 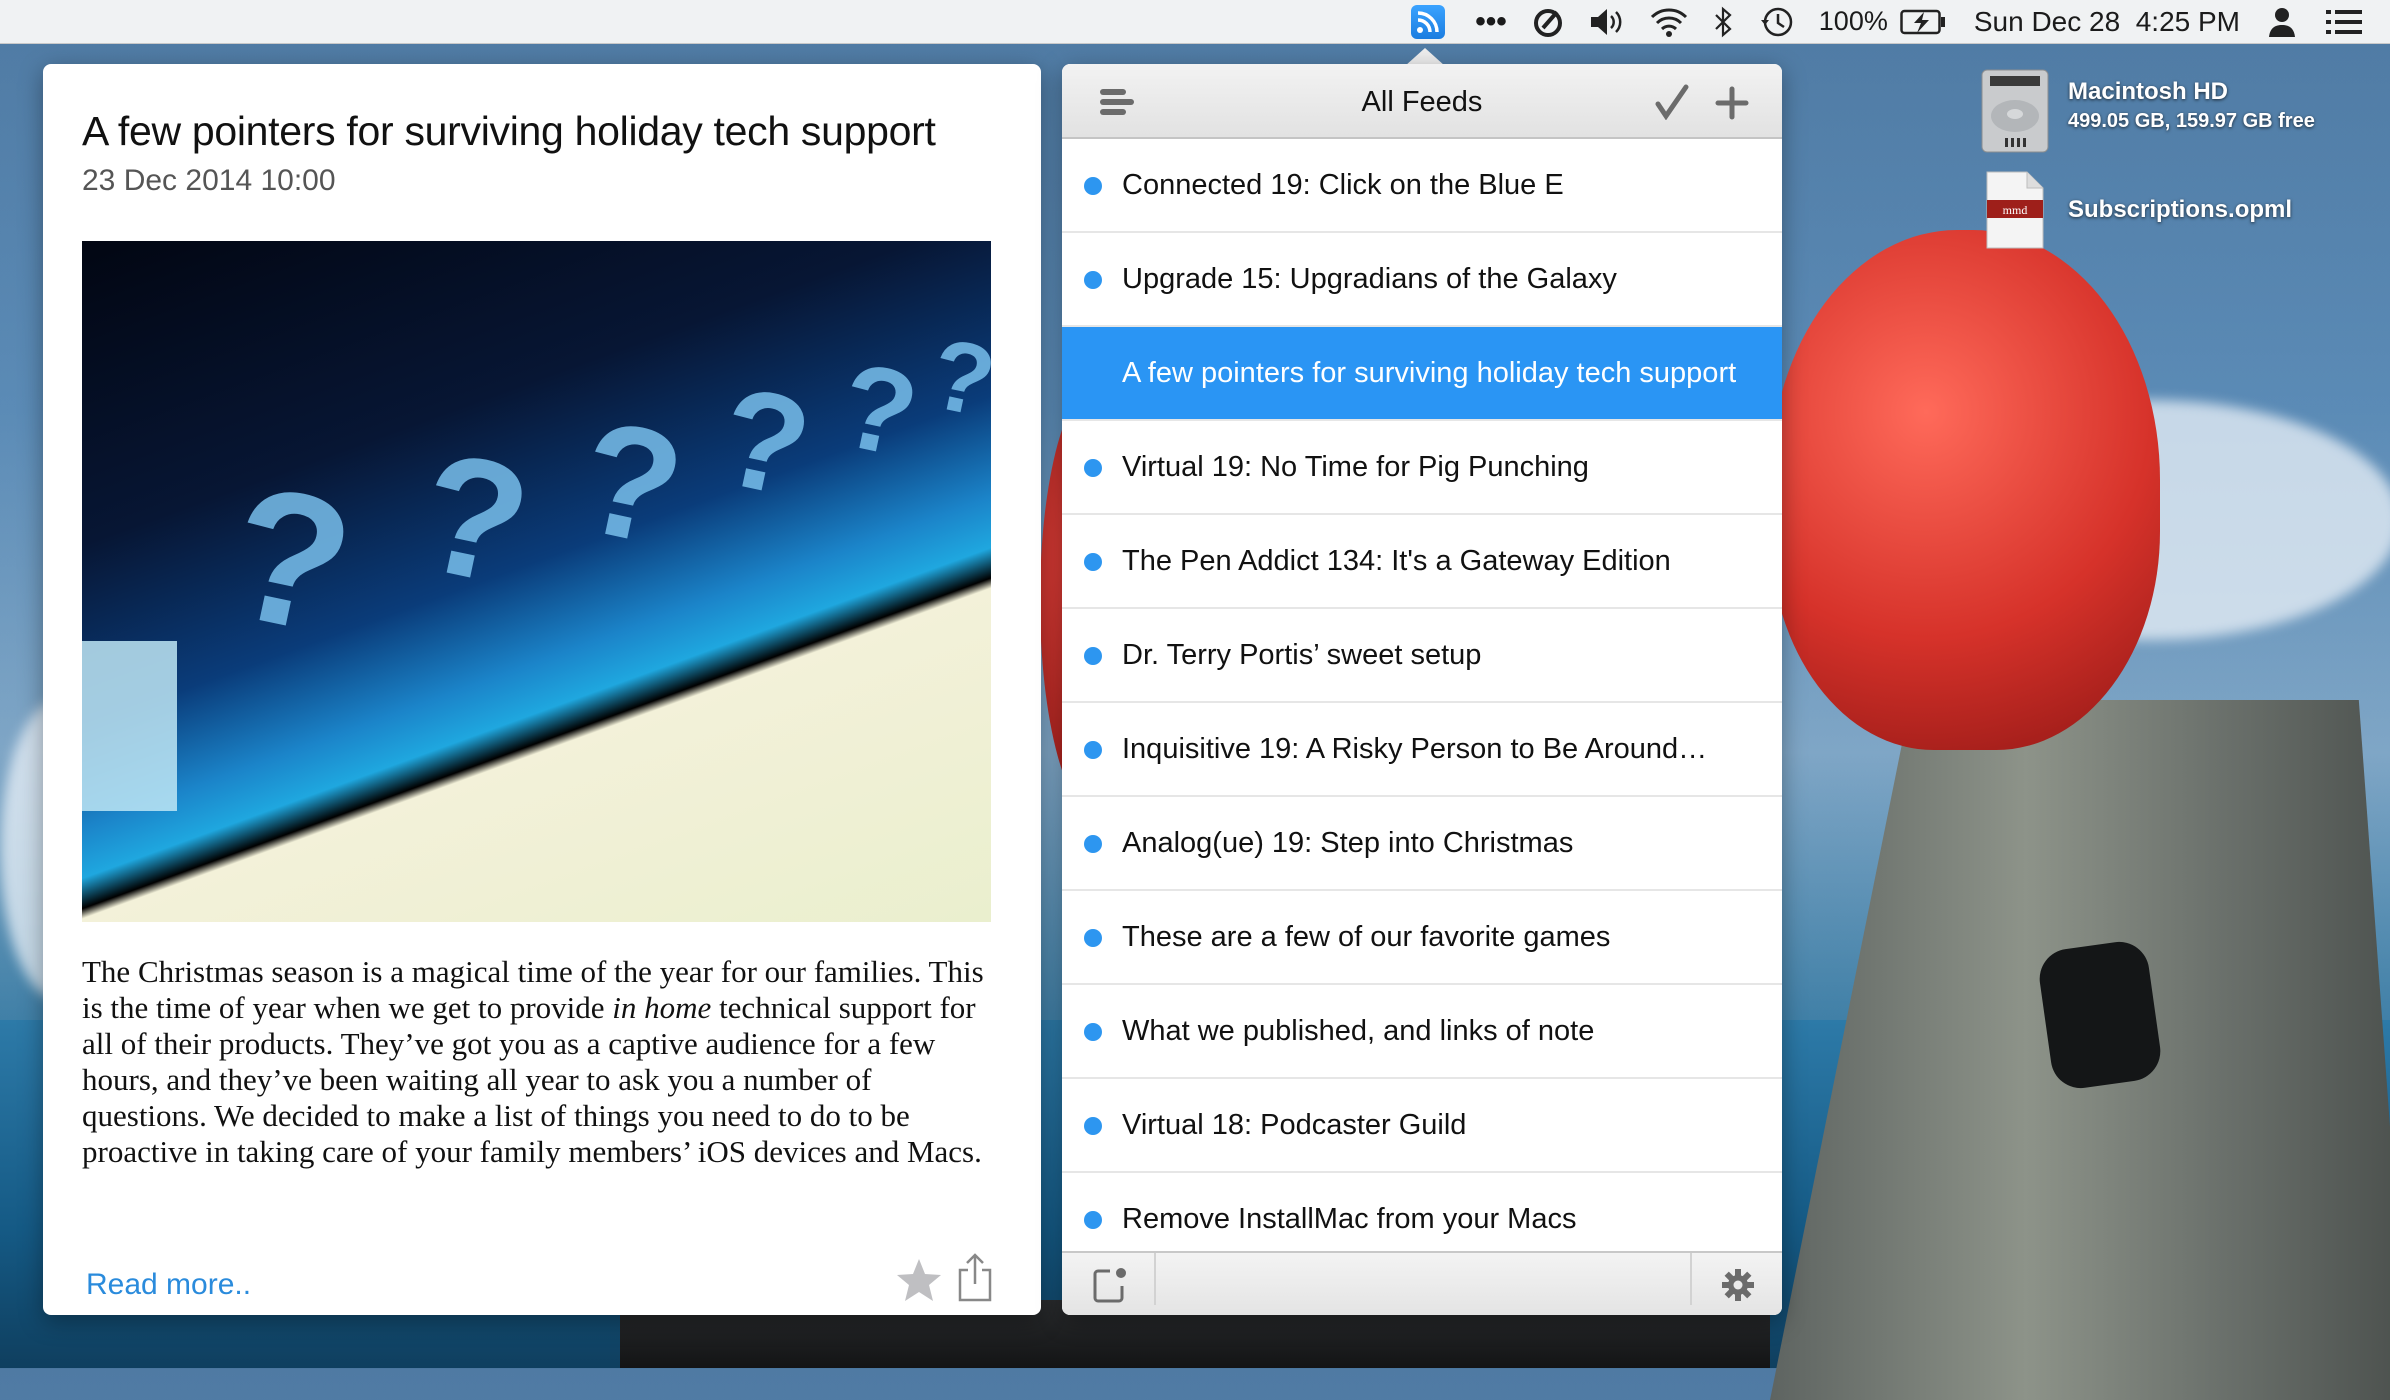 I want to click on feeds-header: All Feeds, so click(x=1422, y=101).